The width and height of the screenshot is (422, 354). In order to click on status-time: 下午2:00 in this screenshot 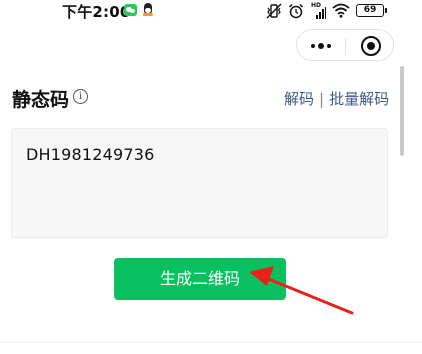, I will do `click(96, 12)`.